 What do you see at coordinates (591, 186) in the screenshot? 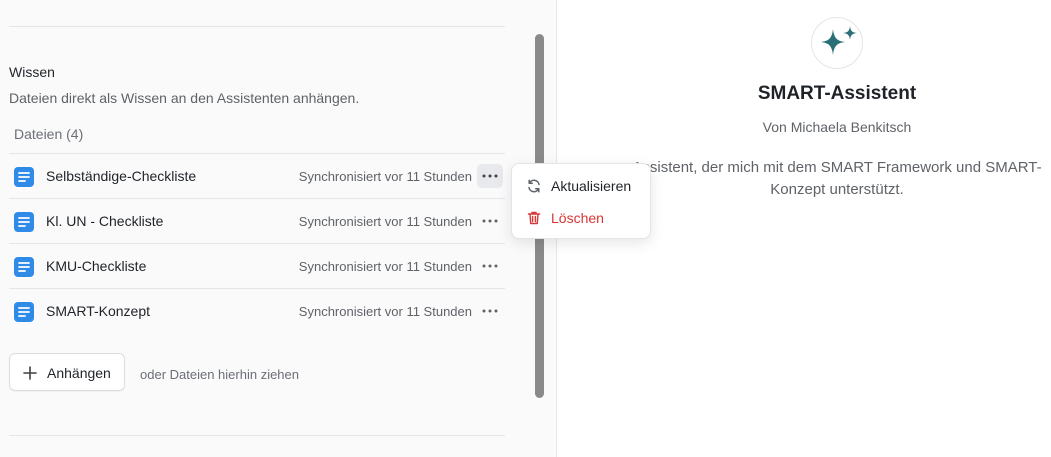
I see `menu-item-refresh-label: Aktualisieren` at bounding box center [591, 186].